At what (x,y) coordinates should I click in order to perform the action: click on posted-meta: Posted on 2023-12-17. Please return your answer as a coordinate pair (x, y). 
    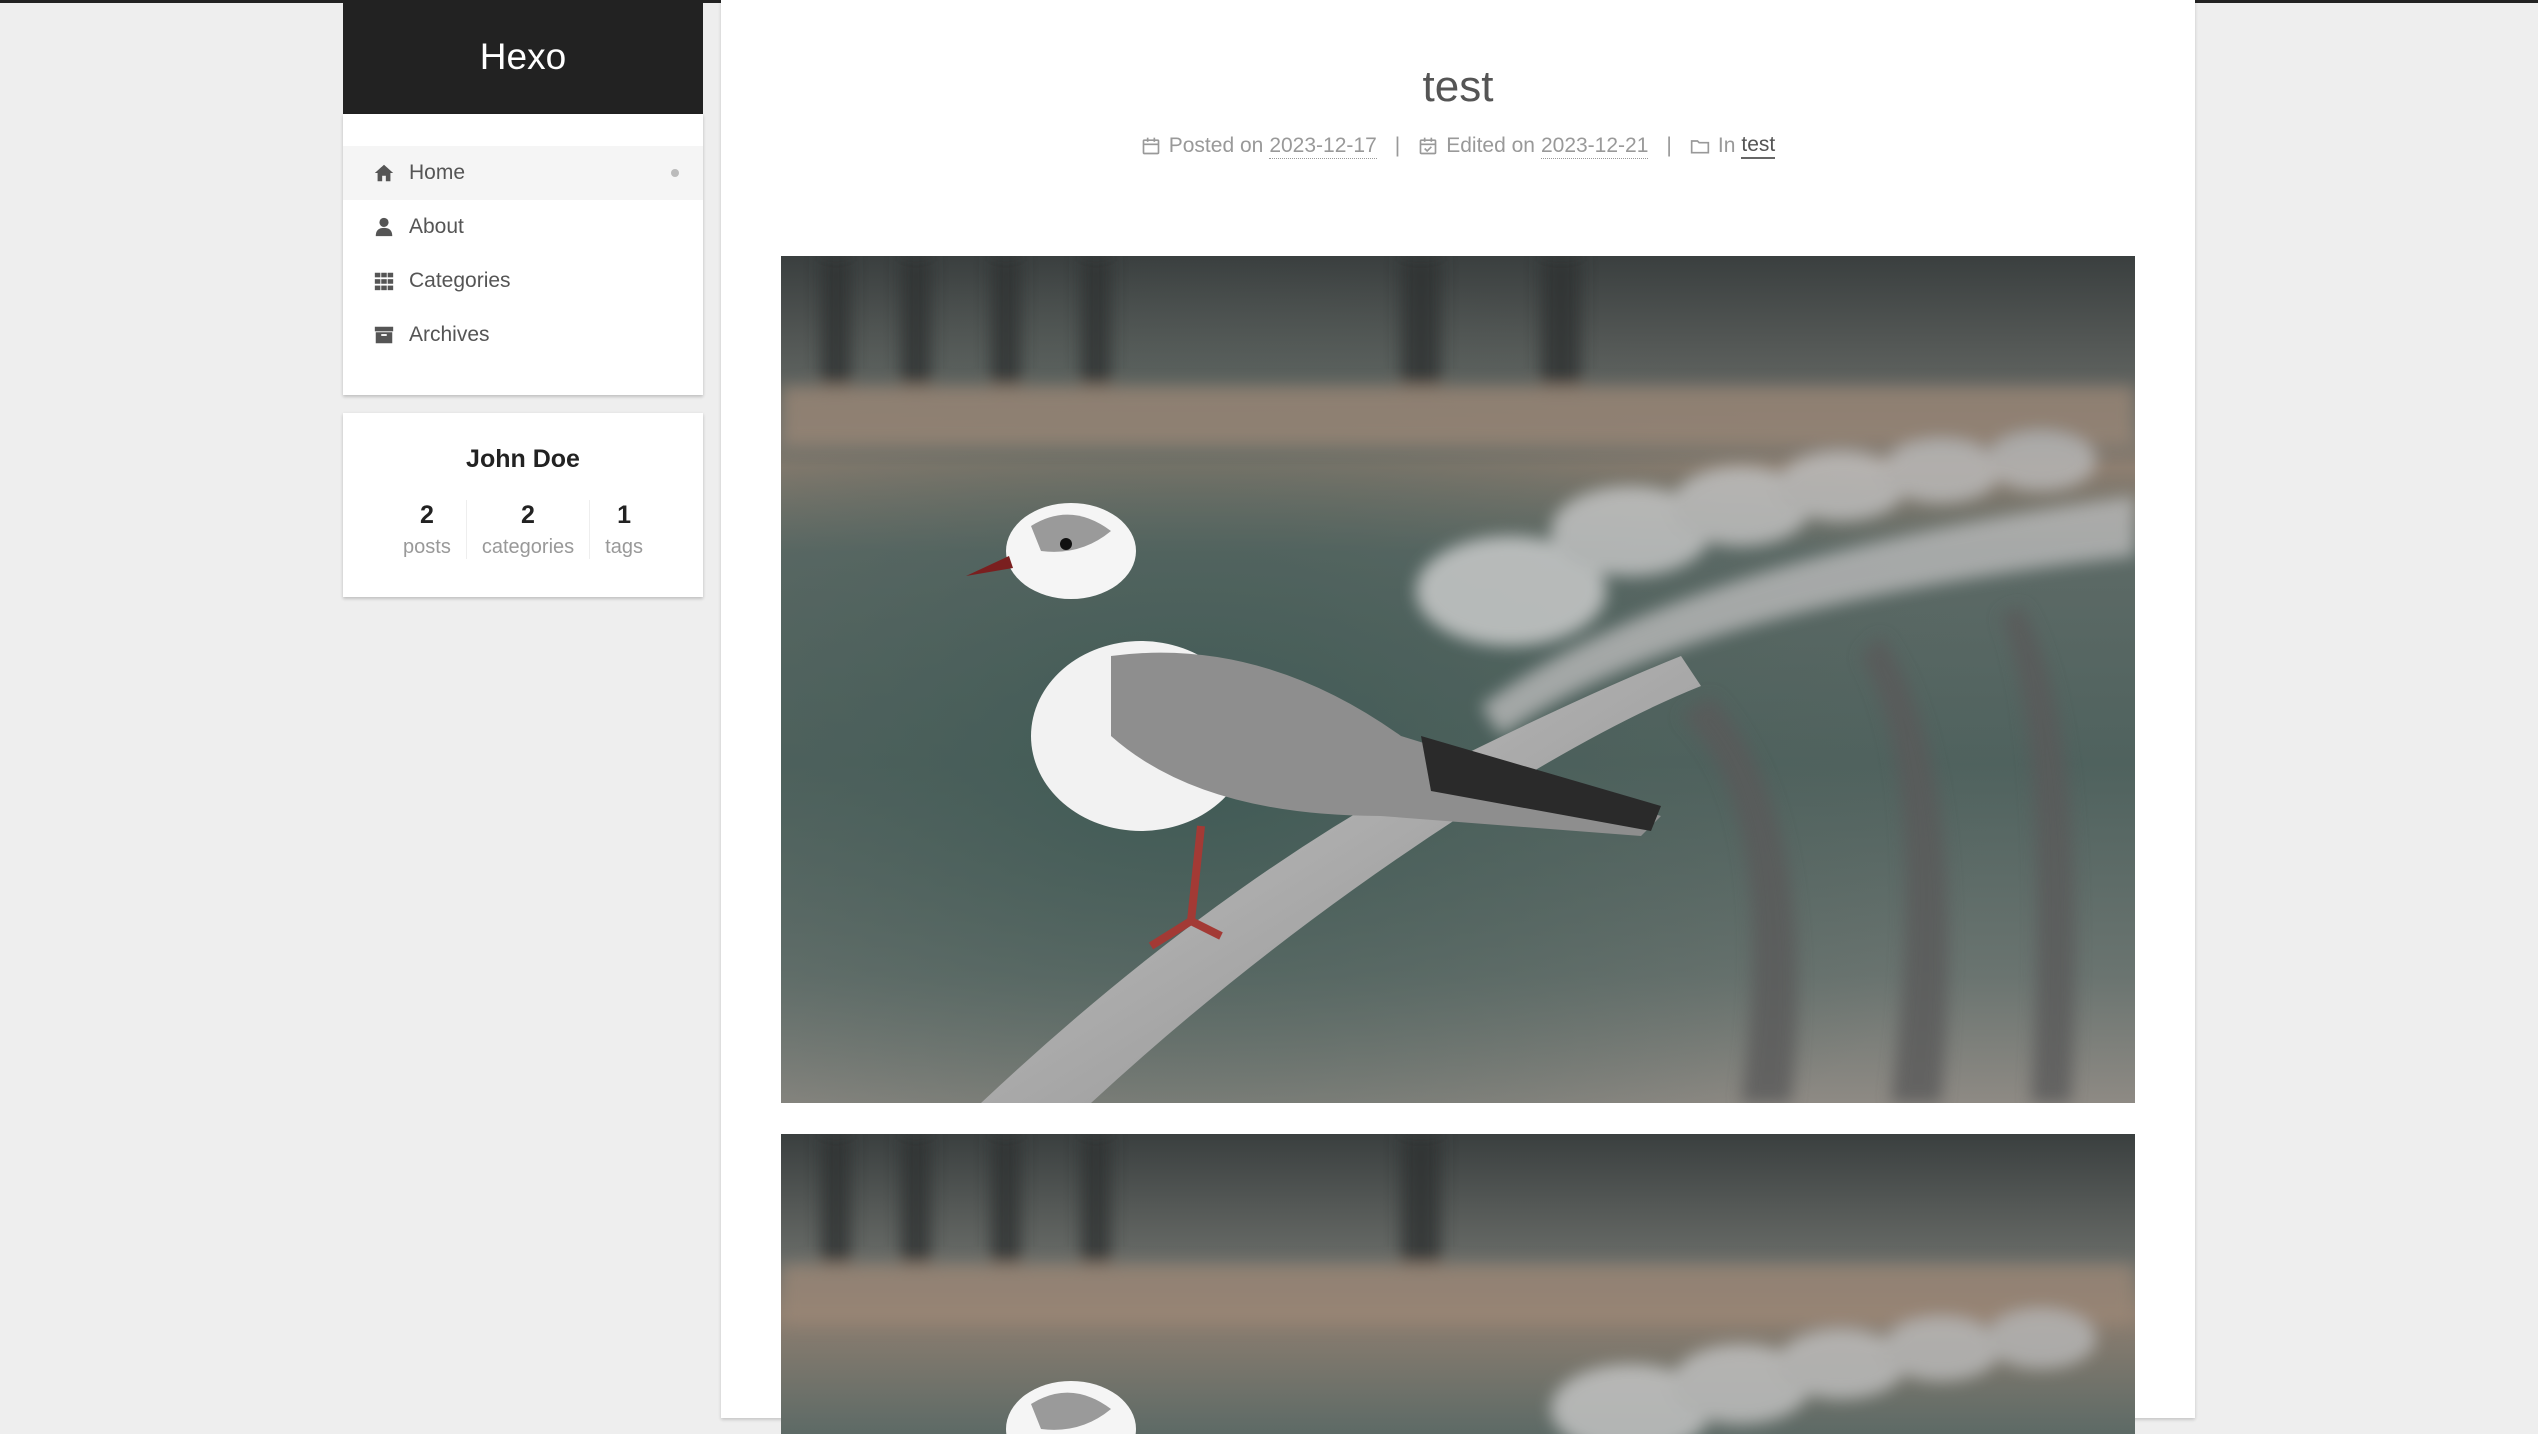
    Looking at the image, I should click on (1259, 146).